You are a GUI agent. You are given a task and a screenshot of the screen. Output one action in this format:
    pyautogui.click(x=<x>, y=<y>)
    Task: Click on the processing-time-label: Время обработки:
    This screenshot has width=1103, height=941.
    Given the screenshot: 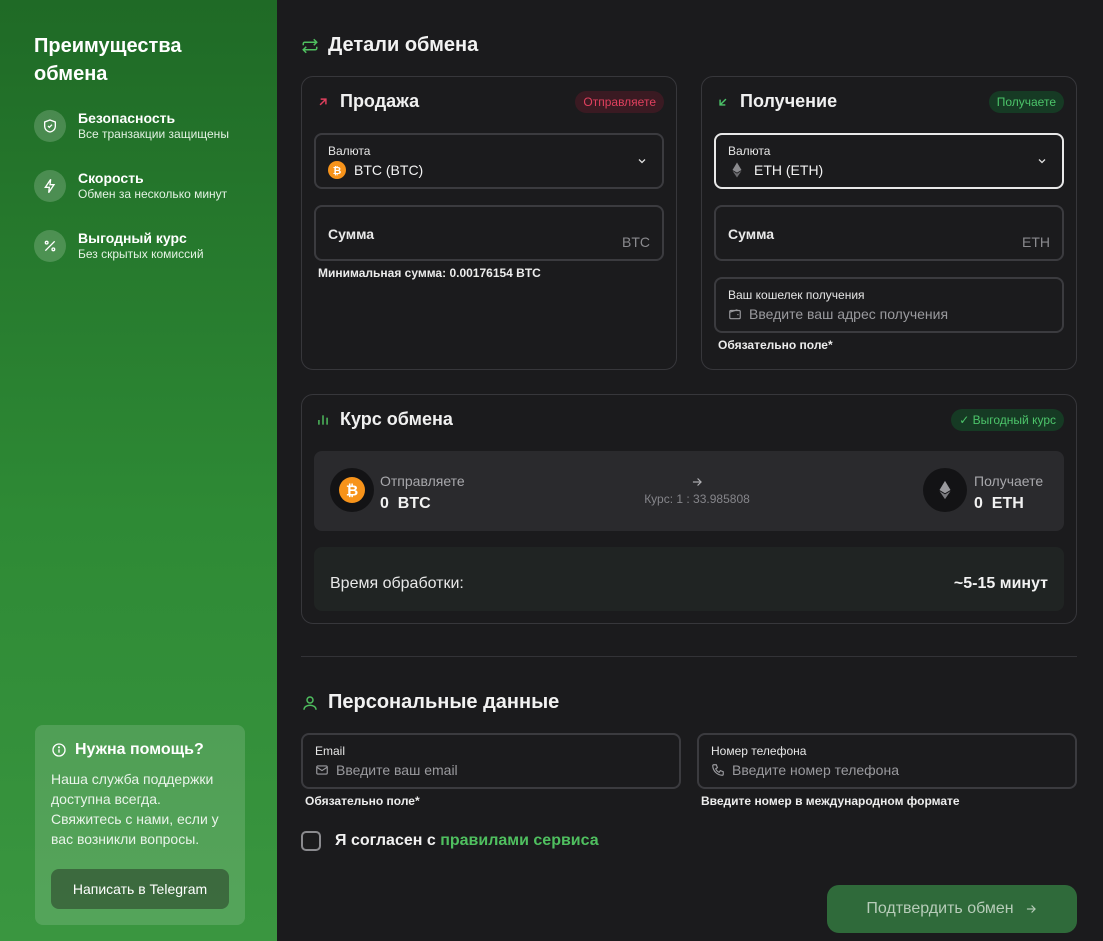 What is the action you would take?
    pyautogui.click(x=397, y=583)
    